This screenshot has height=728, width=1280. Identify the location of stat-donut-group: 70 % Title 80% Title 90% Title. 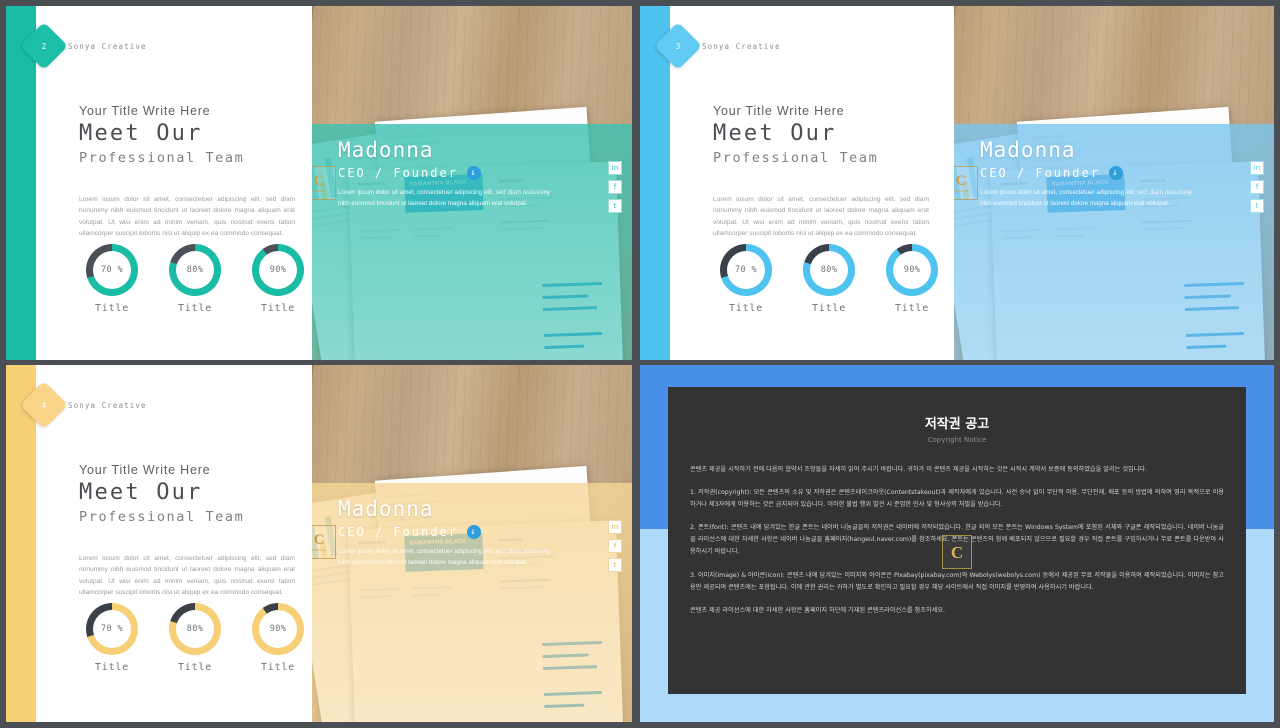
(829, 279).